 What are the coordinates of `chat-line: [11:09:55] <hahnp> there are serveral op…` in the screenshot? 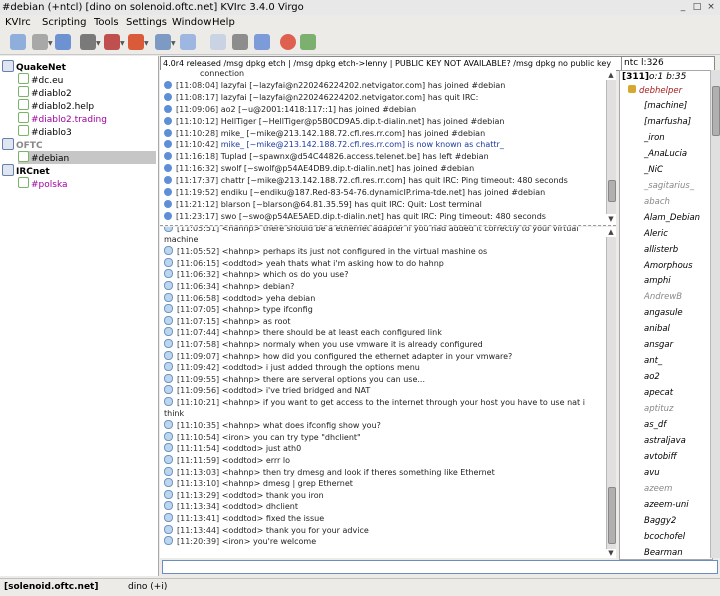 It's located at (384, 379).